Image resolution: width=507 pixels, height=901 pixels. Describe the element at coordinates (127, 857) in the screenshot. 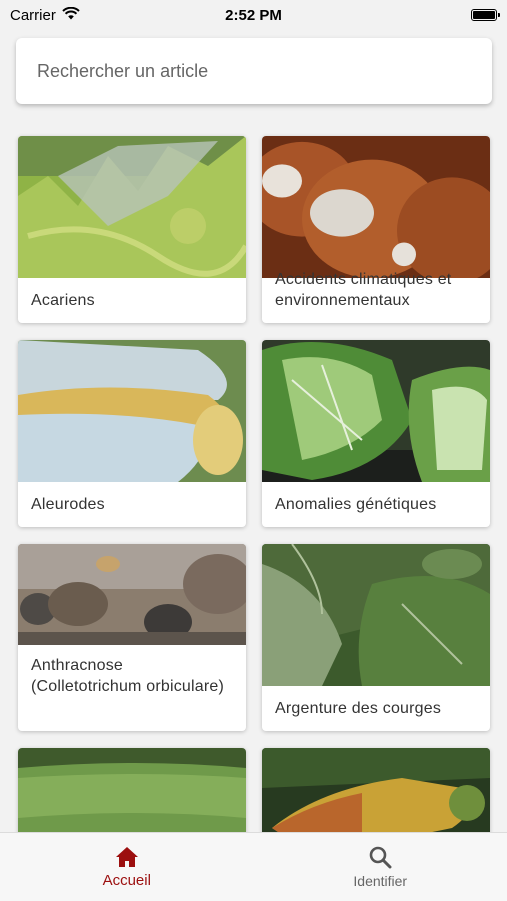

I see `home-icon` at that location.